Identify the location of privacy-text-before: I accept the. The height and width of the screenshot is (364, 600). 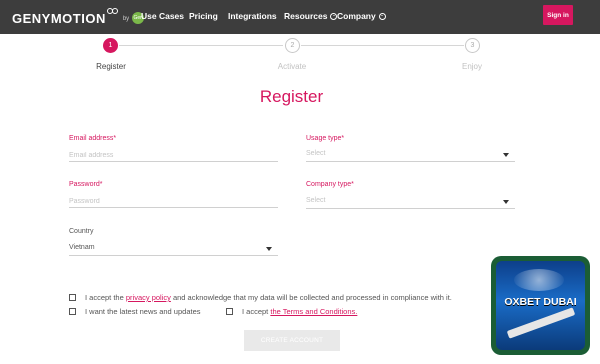
(105, 297).